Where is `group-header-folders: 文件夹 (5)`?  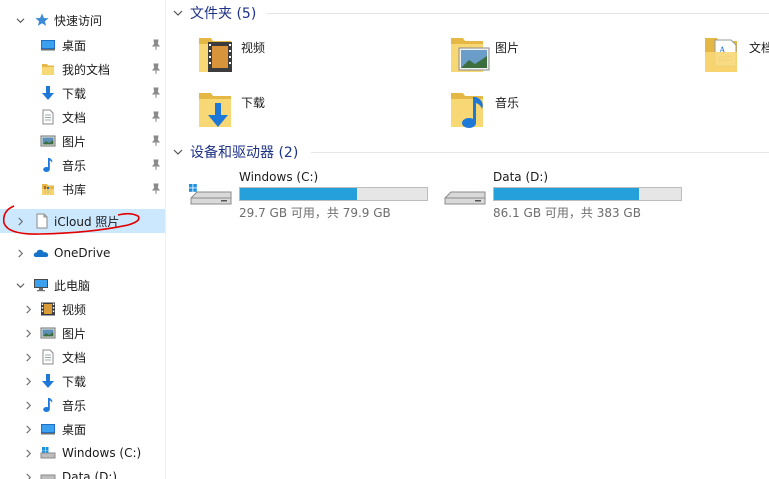
group-header-folders: 文件夹 (5) is located at coordinates (214, 13).